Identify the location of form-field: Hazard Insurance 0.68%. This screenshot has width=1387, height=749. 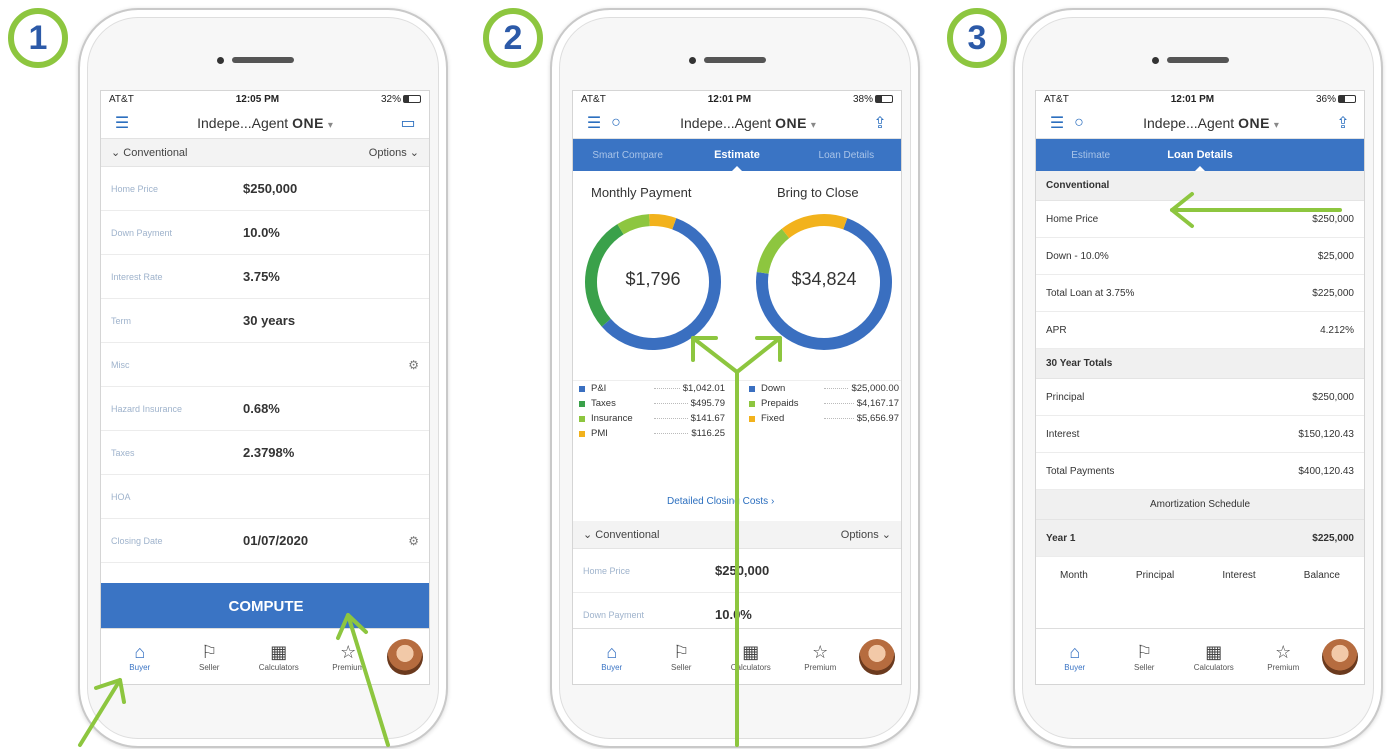
(265, 409).